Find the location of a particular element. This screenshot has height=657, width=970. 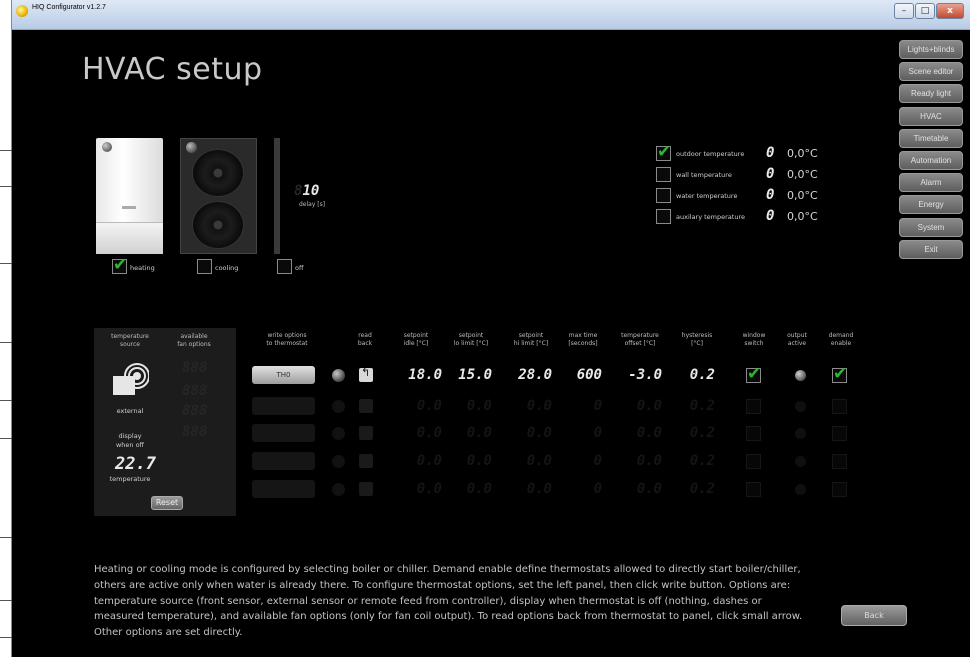

header-demand-enable: demand enable is located at coordinates (841, 339).